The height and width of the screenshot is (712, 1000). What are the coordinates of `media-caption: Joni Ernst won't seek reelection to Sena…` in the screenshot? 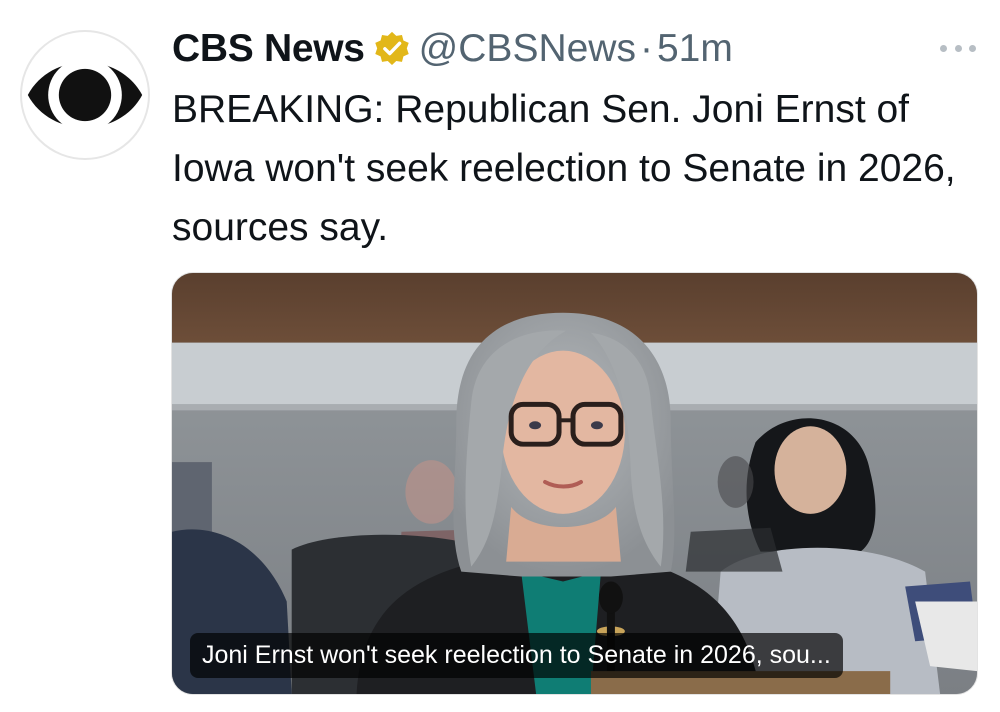 It's located at (516, 655).